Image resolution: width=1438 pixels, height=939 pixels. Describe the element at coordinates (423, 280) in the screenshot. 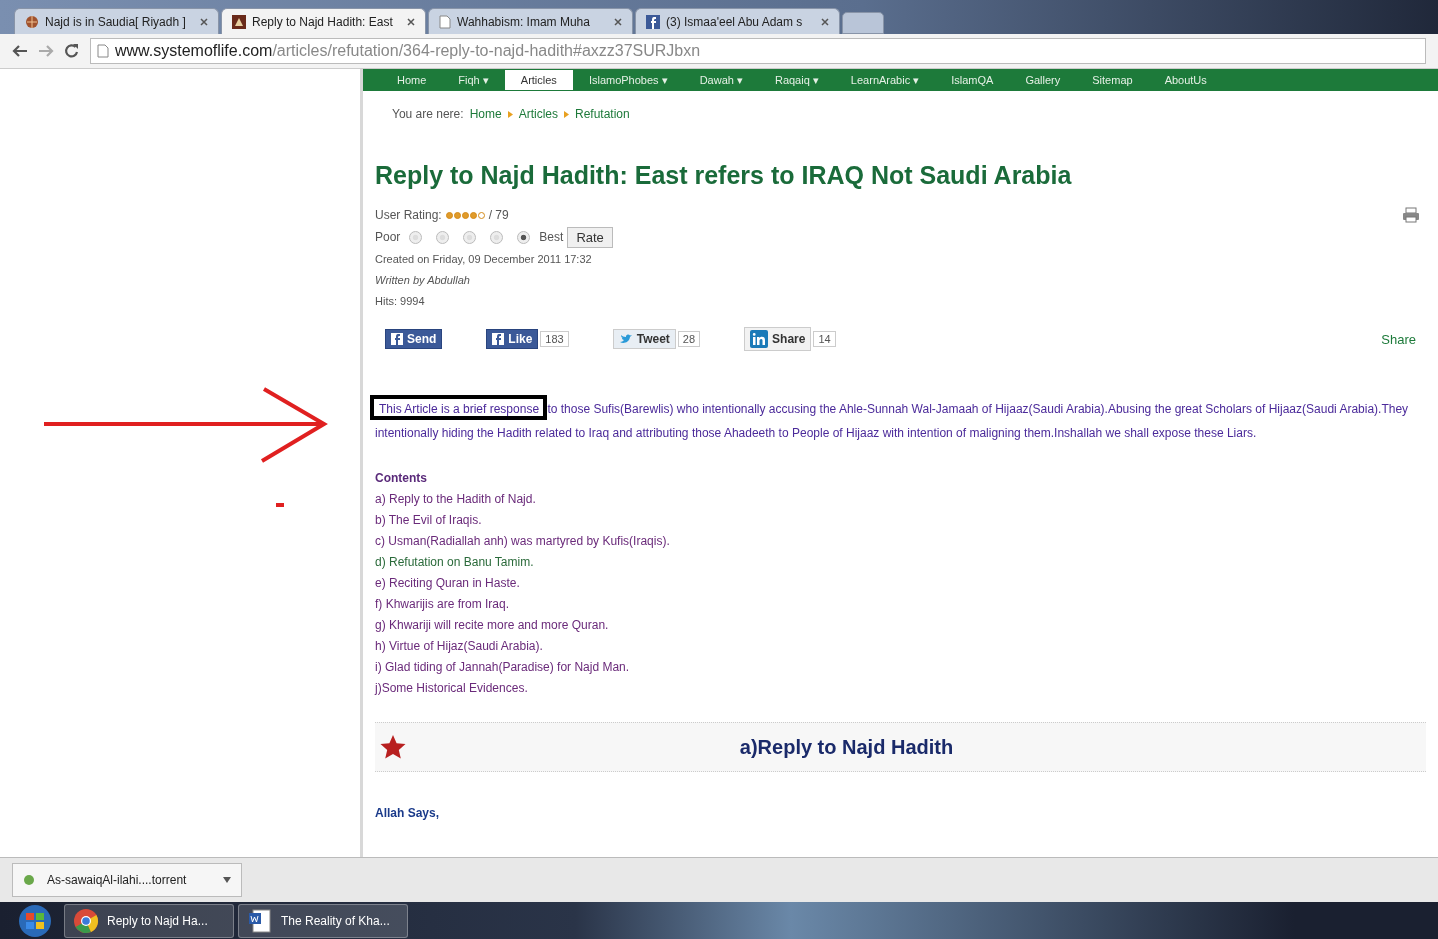

I see `author-line: Written by Abdullah` at that location.